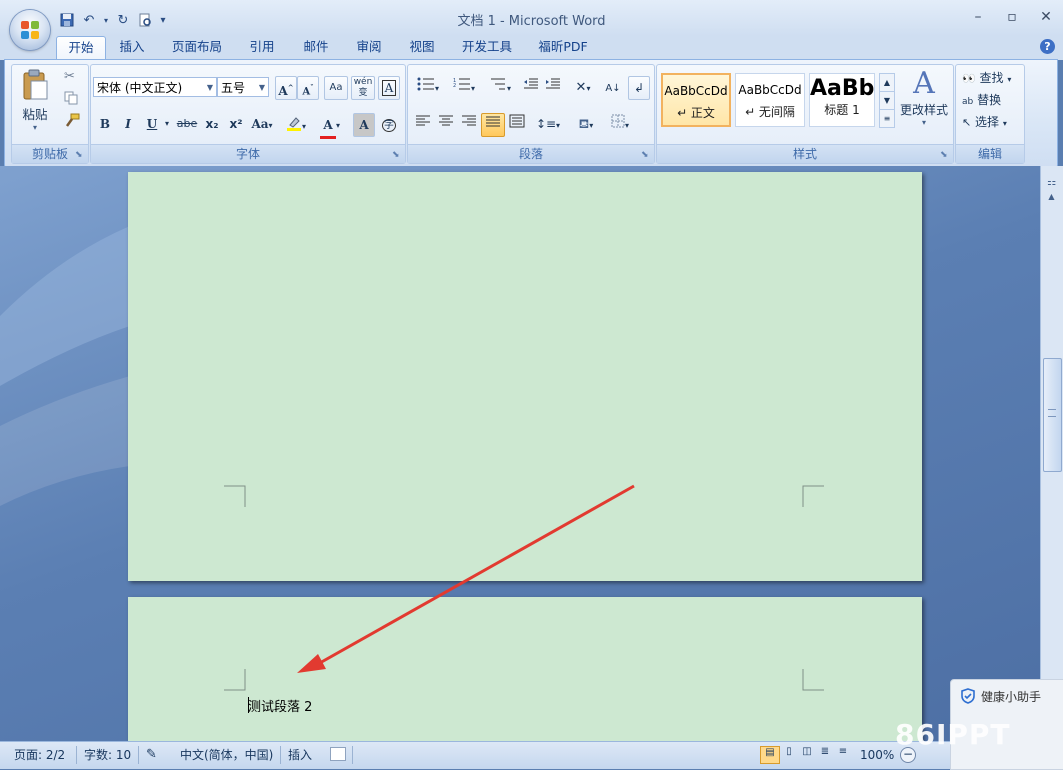 The width and height of the screenshot is (1063, 770). Describe the element at coordinates (770, 755) in the screenshot. I see `print-layout-view-icon: ▤` at that location.